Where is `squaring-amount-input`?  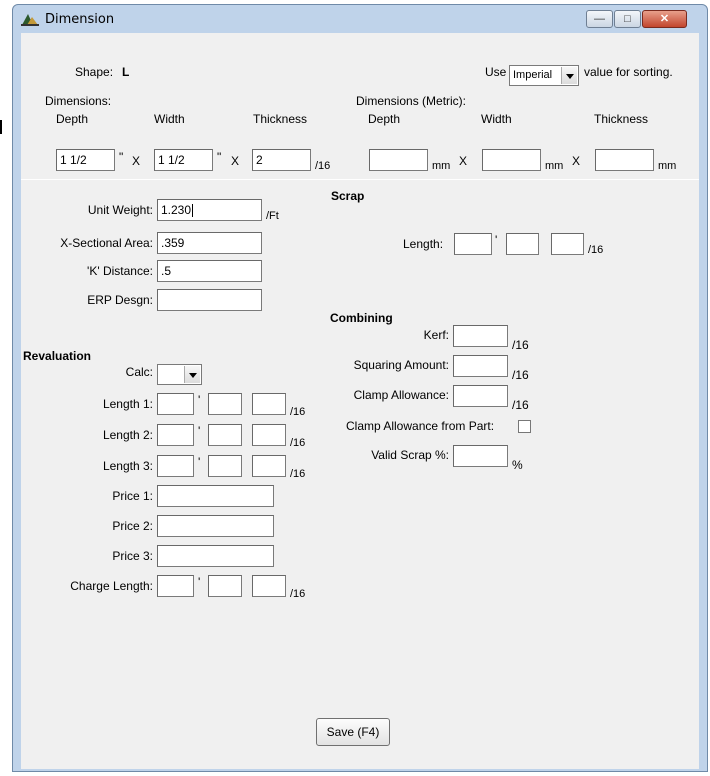
squaring-amount-input is located at coordinates (480, 366).